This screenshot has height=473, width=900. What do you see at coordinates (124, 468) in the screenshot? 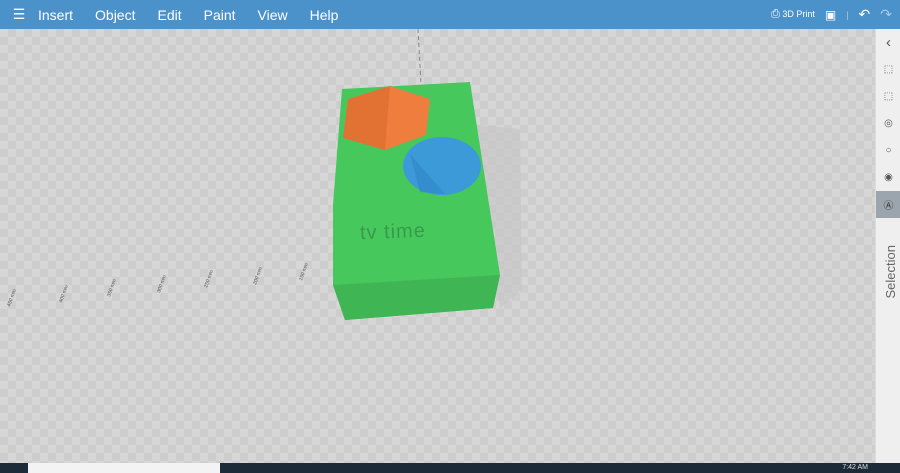
I see `taskbar-search` at bounding box center [124, 468].